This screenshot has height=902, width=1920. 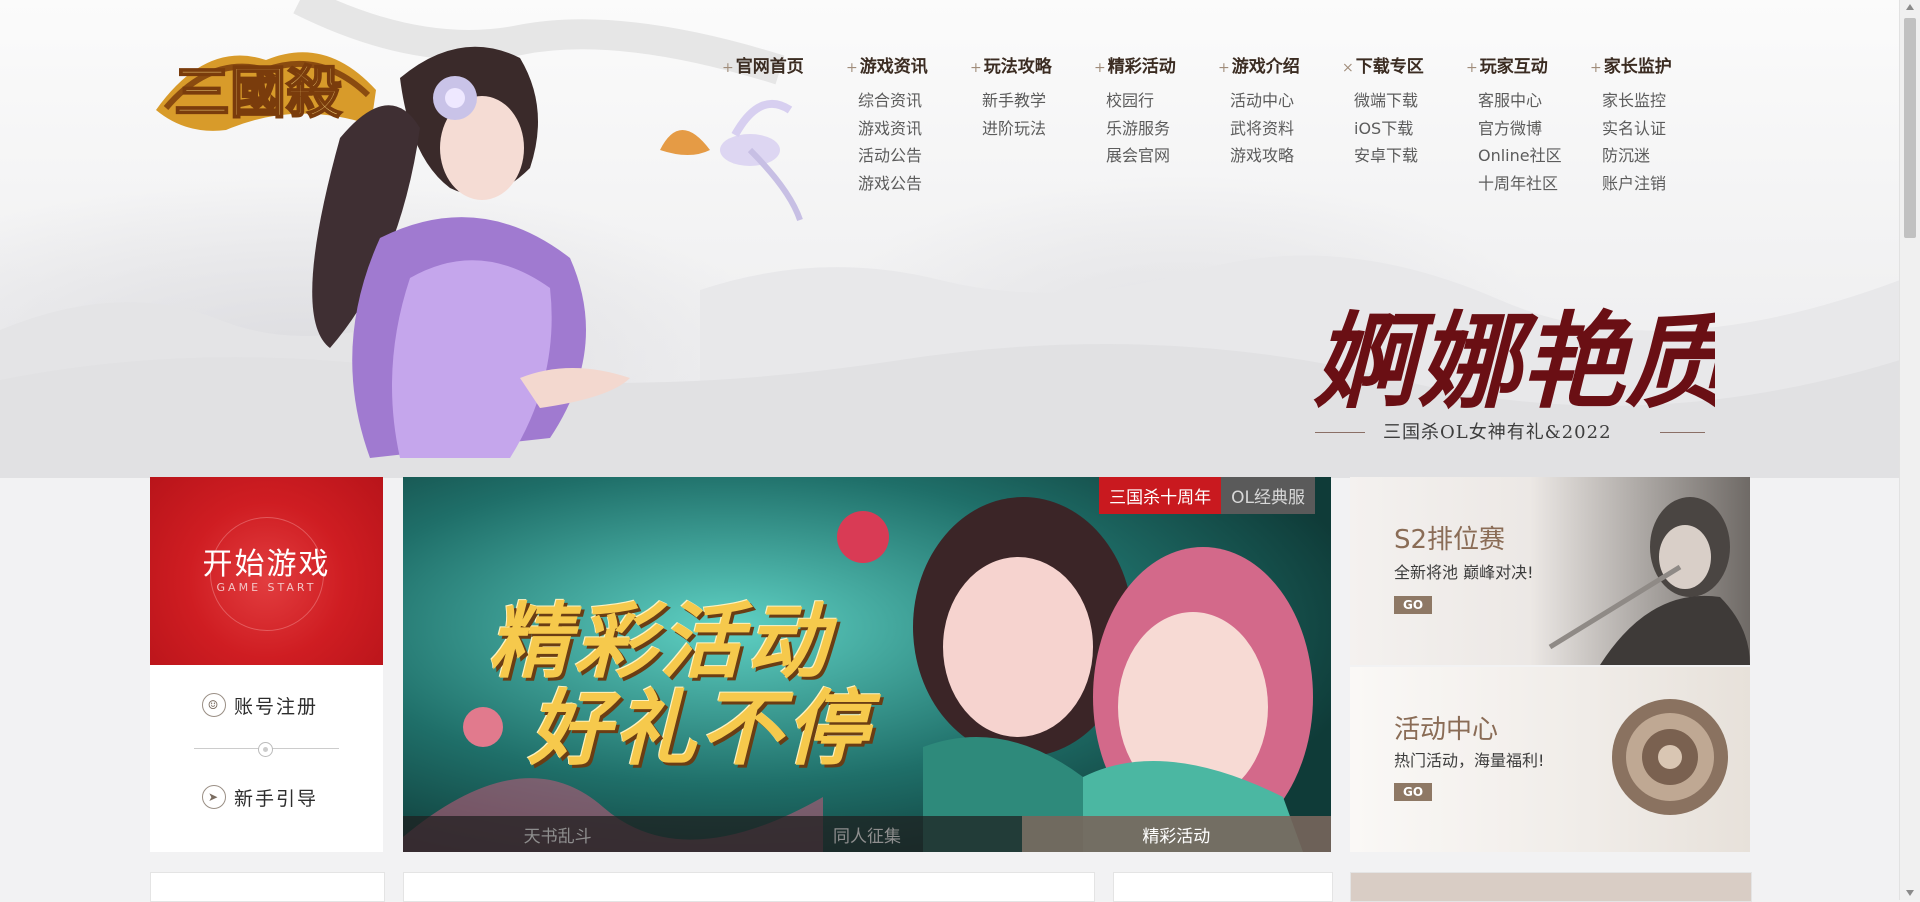 I want to click on nav-col-downloads: × 下载专区 微端下载 iOS下载 安卓下载, so click(x=1404, y=111).